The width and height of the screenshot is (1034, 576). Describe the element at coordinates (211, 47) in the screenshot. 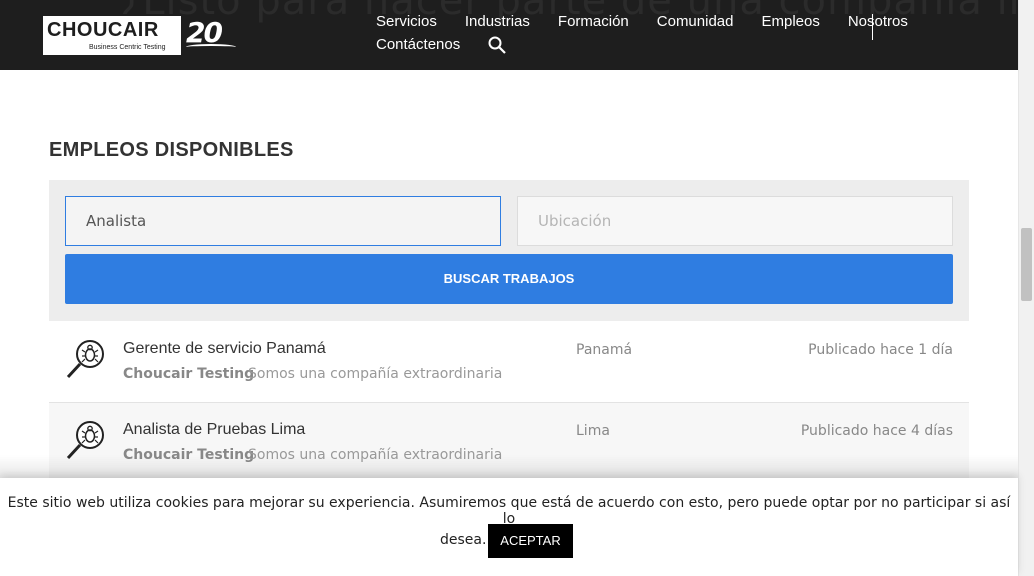

I see `anniversary-swoosh-icon` at that location.